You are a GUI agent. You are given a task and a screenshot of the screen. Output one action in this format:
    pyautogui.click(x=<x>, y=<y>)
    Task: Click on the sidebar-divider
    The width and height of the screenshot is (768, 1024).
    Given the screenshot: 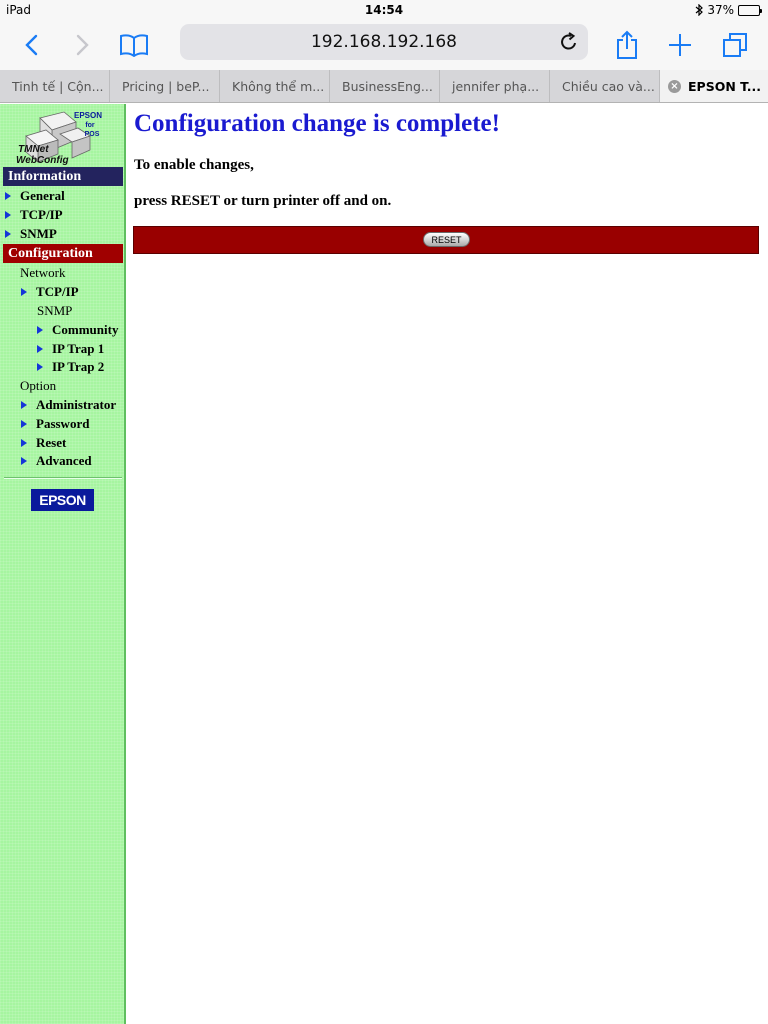 What is the action you would take?
    pyautogui.click(x=63, y=478)
    